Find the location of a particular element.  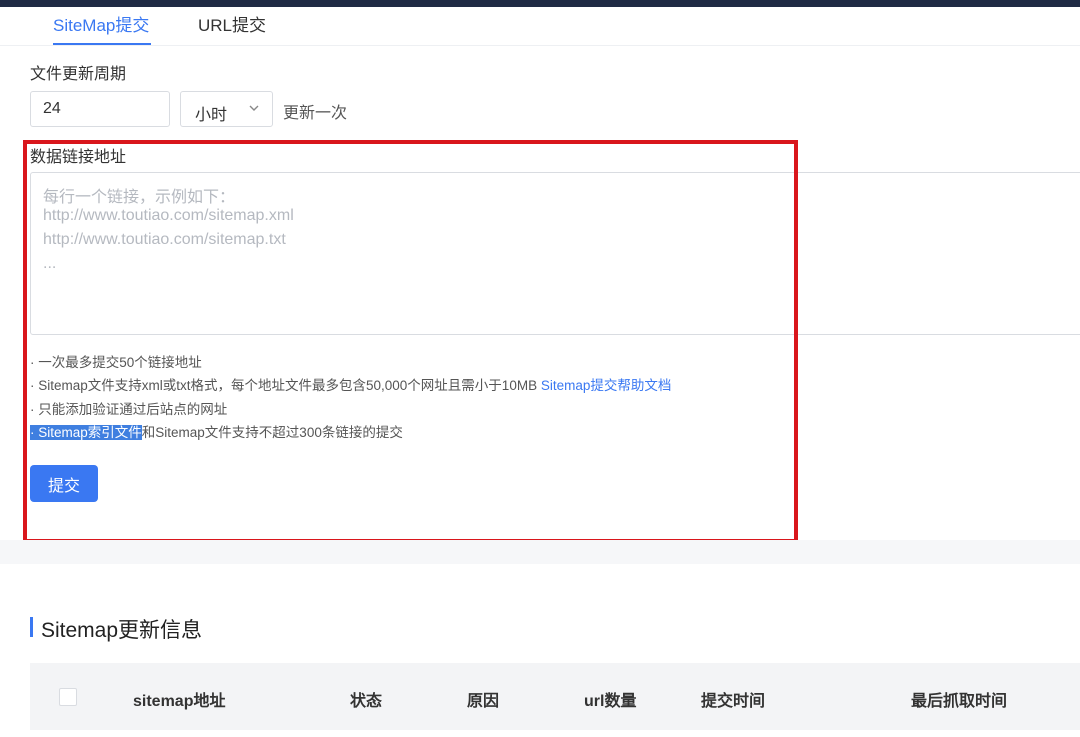

note-index-file: · Sitemap索引文件和Sitemap文件支持不超过300条链接的提交 is located at coordinates (216, 431).